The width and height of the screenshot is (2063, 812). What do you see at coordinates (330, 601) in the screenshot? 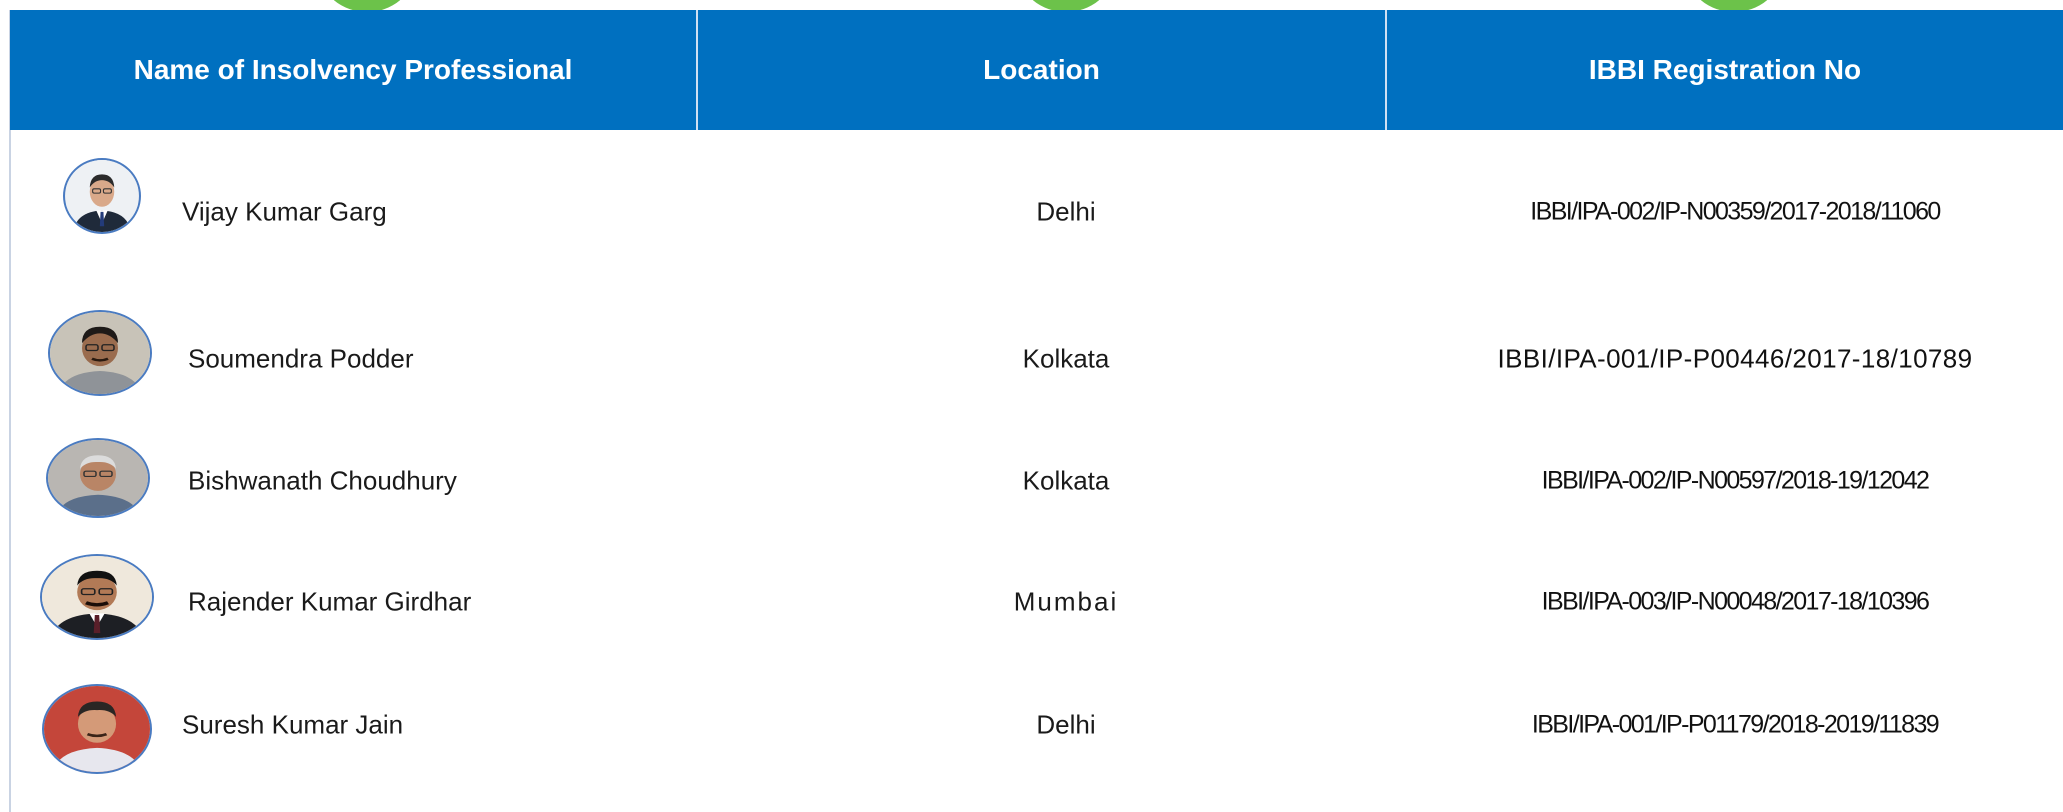
I see `professional-name: Rajender Kumar Girdhar` at bounding box center [330, 601].